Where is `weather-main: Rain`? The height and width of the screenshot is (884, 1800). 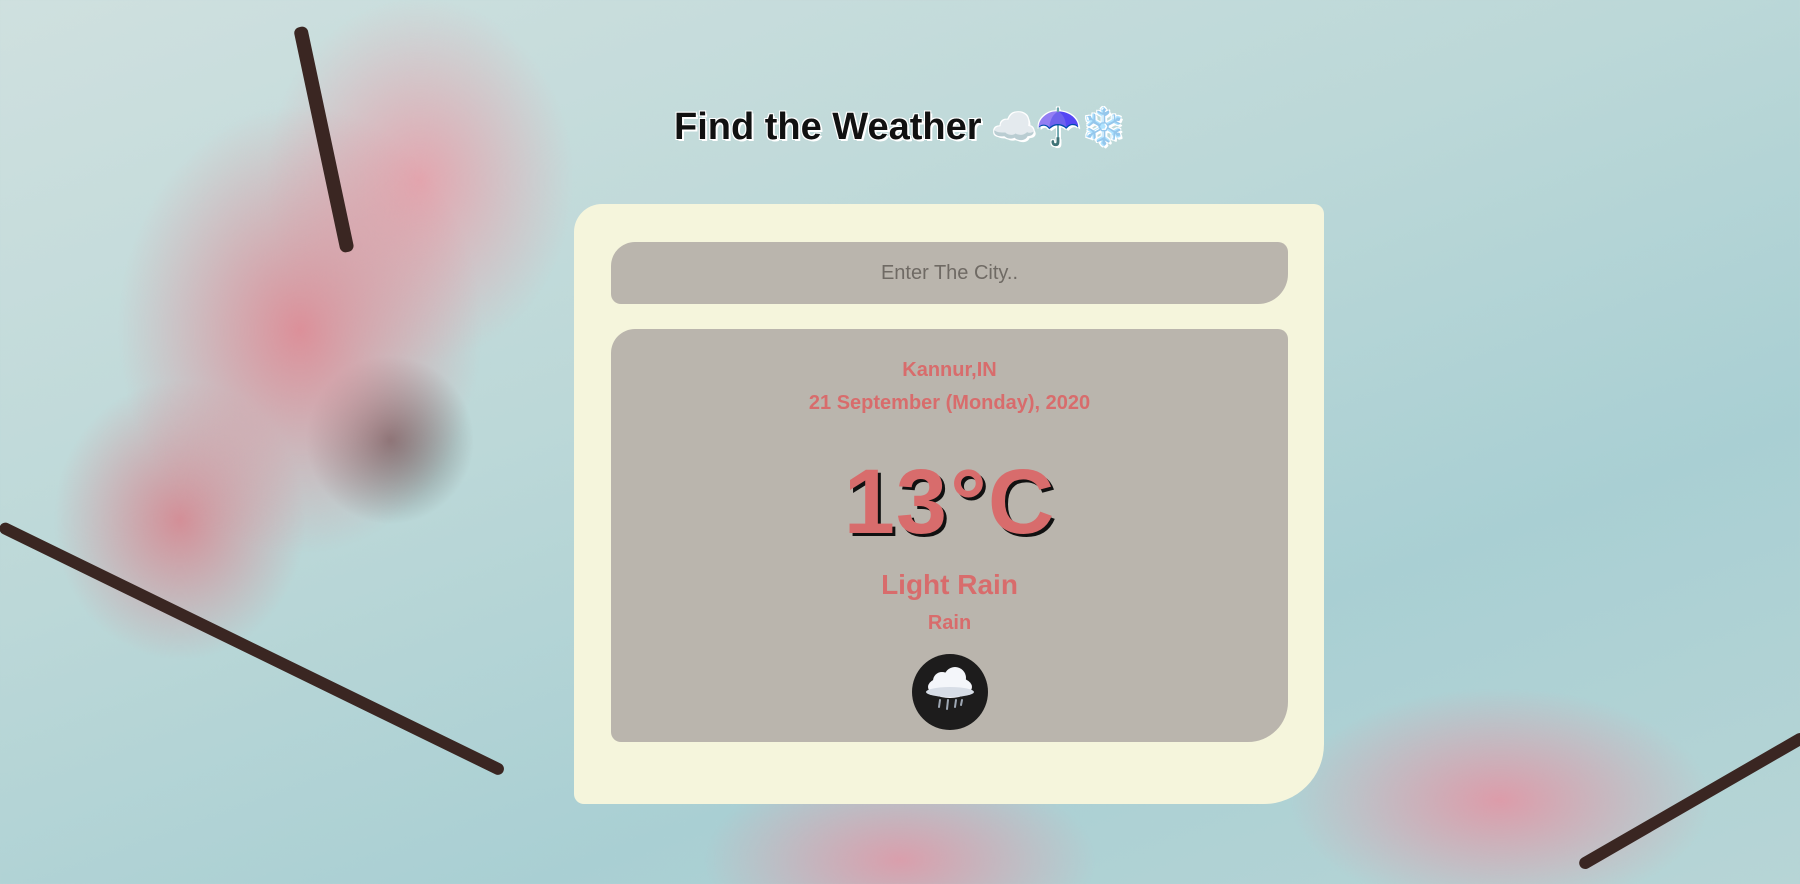
weather-main: Rain is located at coordinates (949, 623).